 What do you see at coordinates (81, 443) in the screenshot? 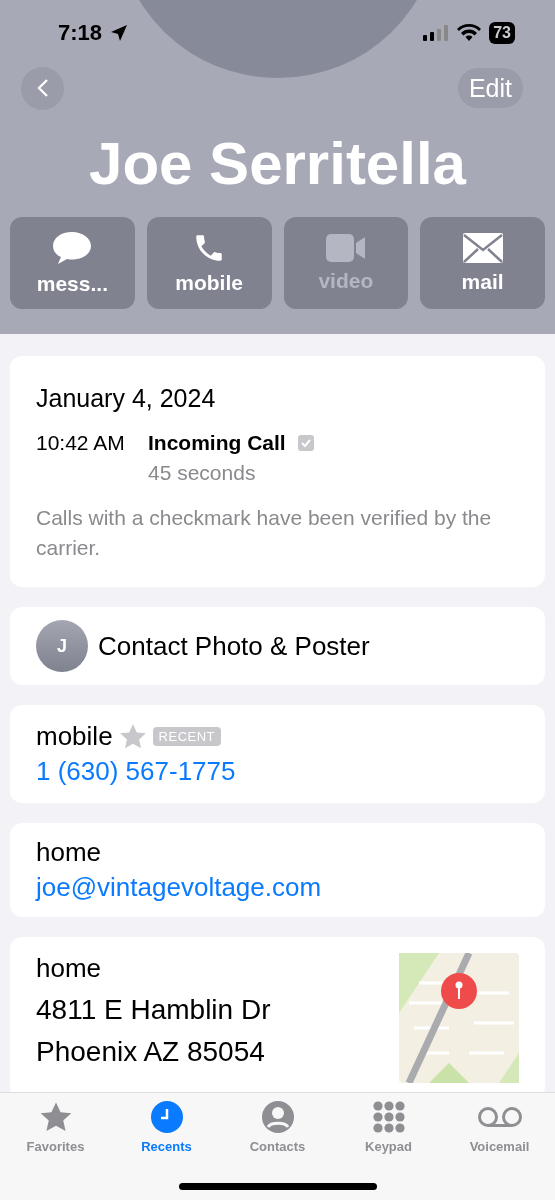
I see `call-time: 10:42 AM` at bounding box center [81, 443].